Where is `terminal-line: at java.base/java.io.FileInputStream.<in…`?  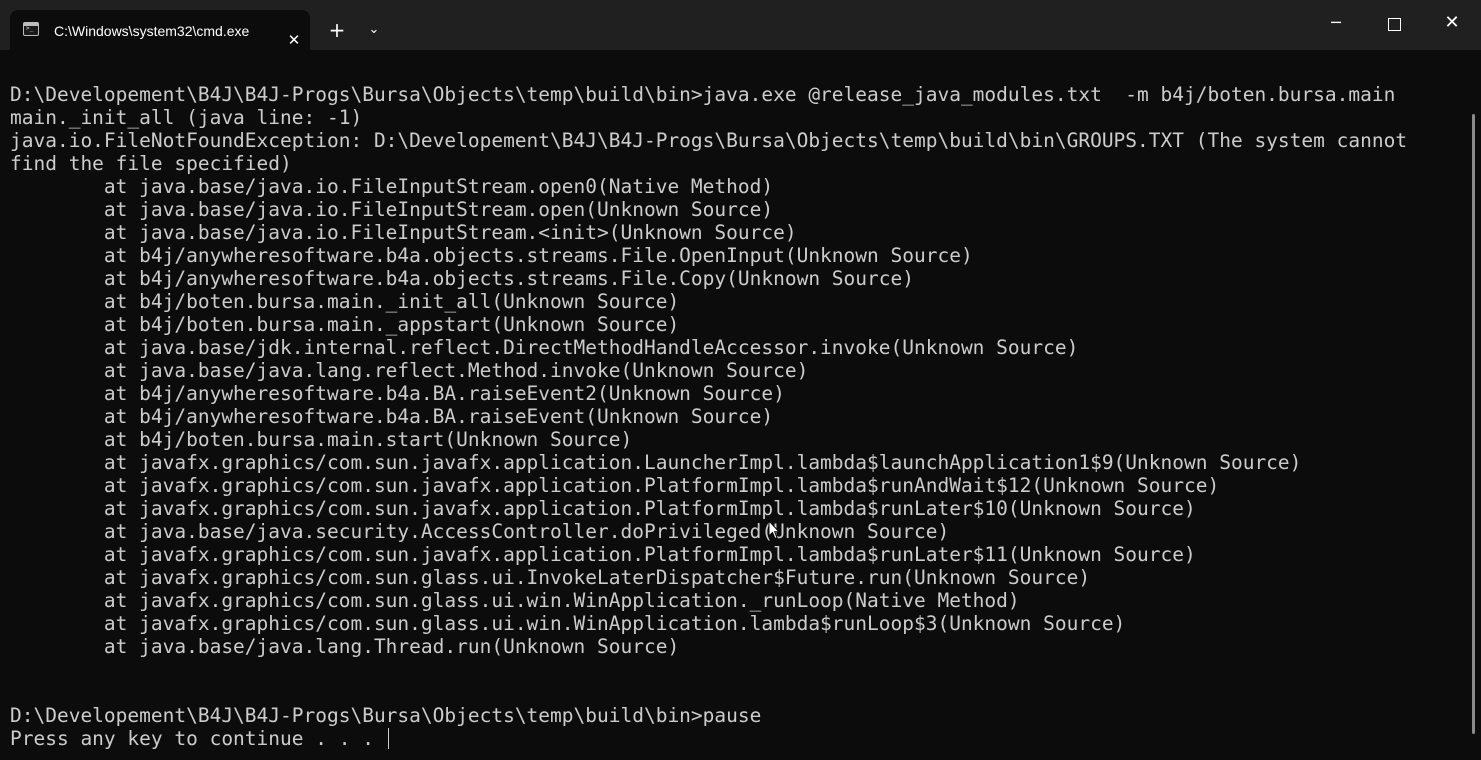 terminal-line: at java.base/java.io.FileInputStream.<in… is located at coordinates (708, 232).